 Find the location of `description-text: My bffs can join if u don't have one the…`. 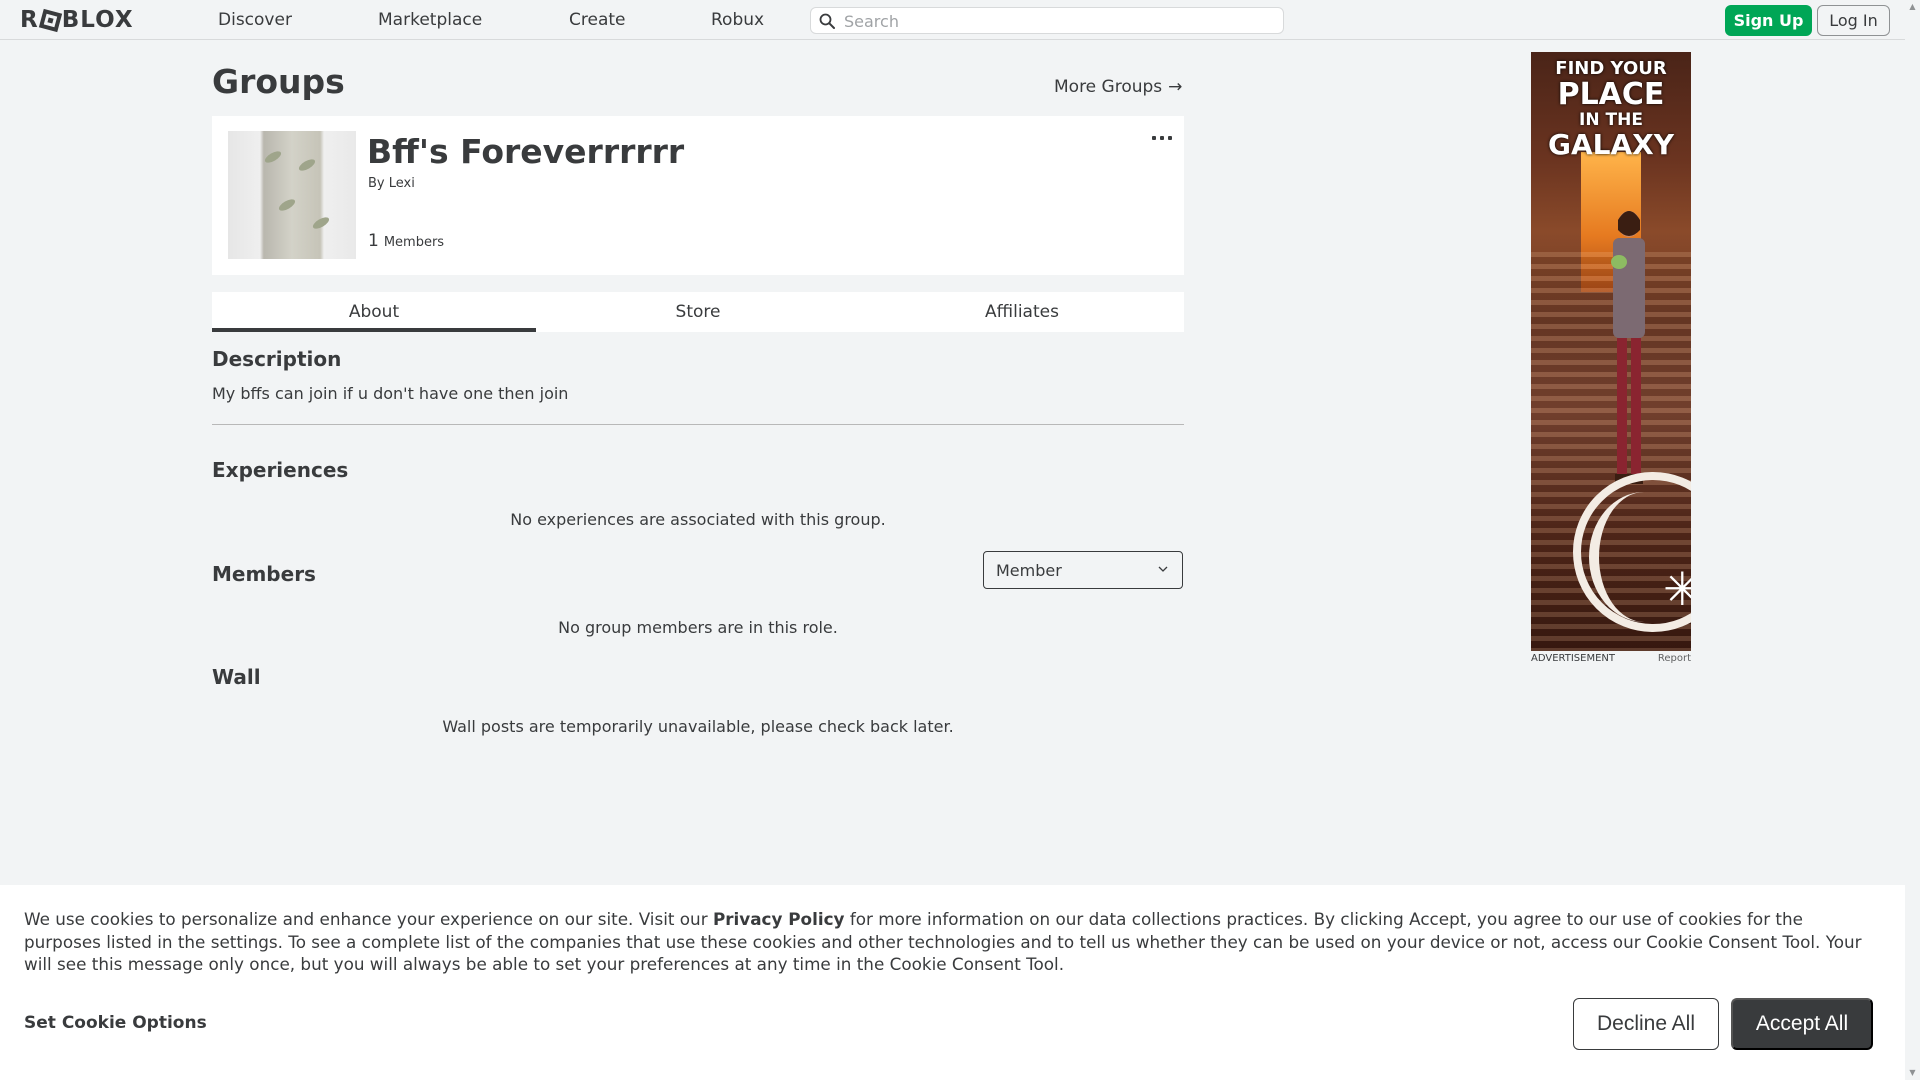

description-text: My bffs can join if u don't have one the… is located at coordinates (390, 393).